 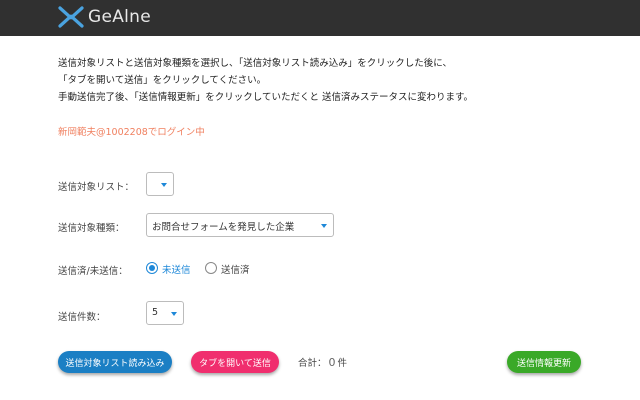 I want to click on type-label: 送信対象種類：, so click(x=91, y=228).